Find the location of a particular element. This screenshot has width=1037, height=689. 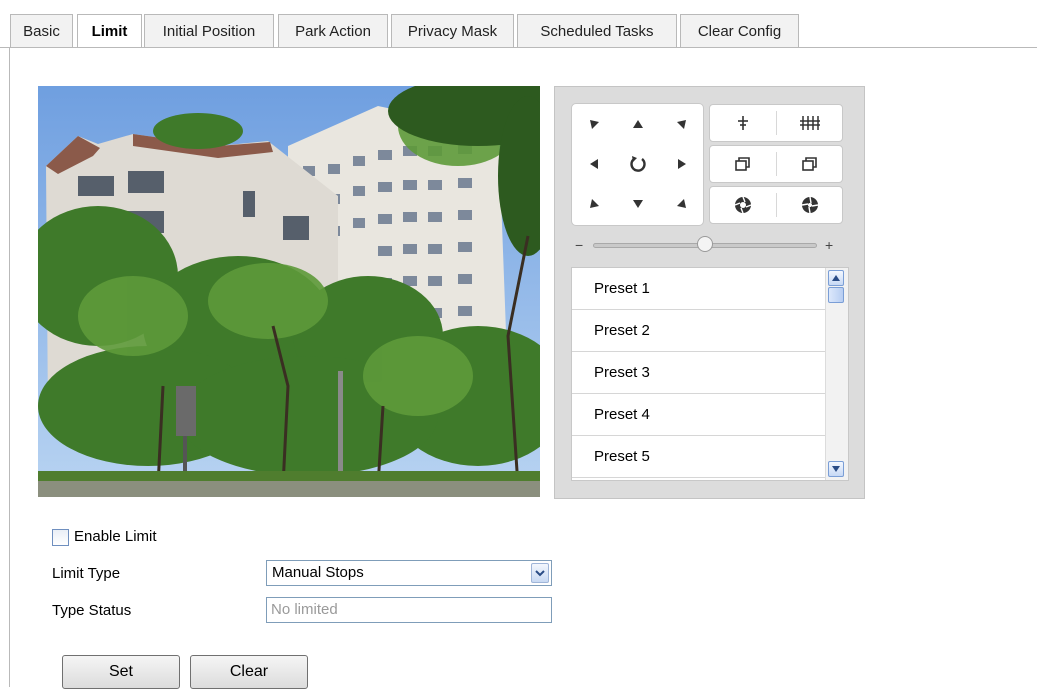

content-border is located at coordinates (9, 367).